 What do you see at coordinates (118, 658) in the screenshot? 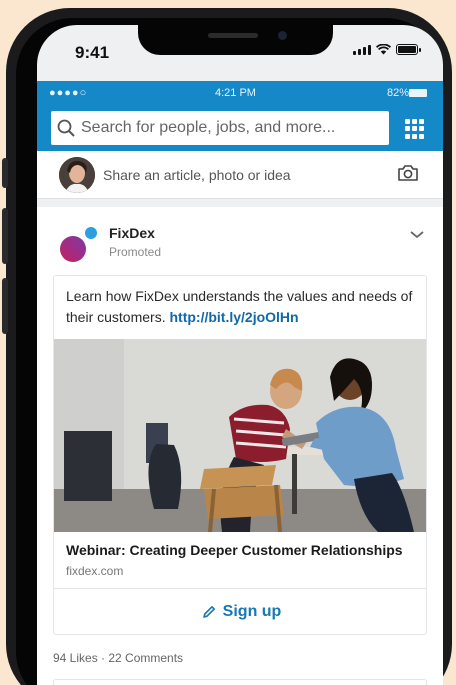
I see `post-stats: 94 Likes · 22 Comments` at bounding box center [118, 658].